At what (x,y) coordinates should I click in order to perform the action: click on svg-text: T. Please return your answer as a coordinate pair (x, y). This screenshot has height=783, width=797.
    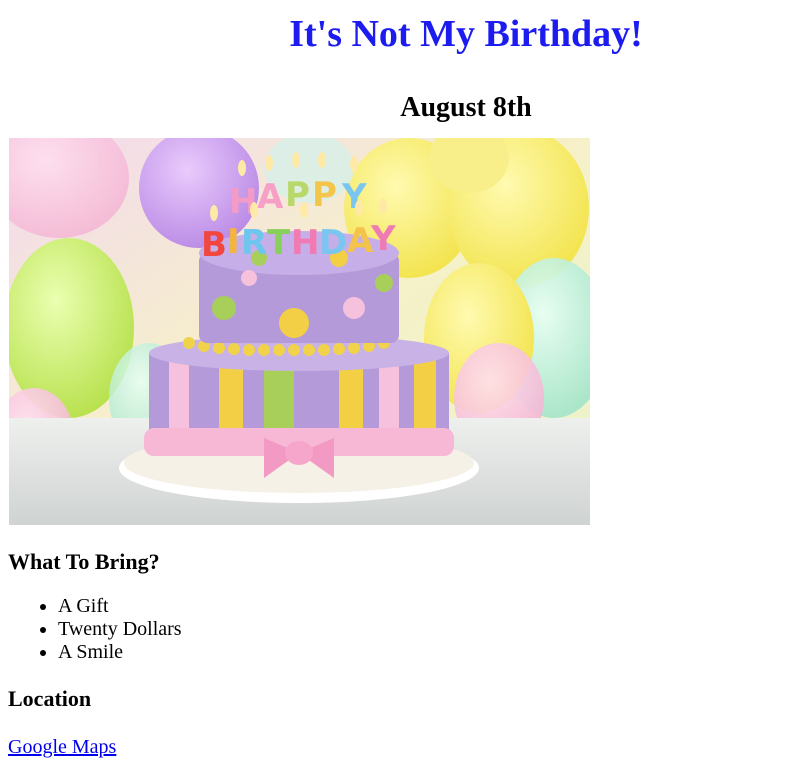
    Looking at the image, I should click on (279, 243).